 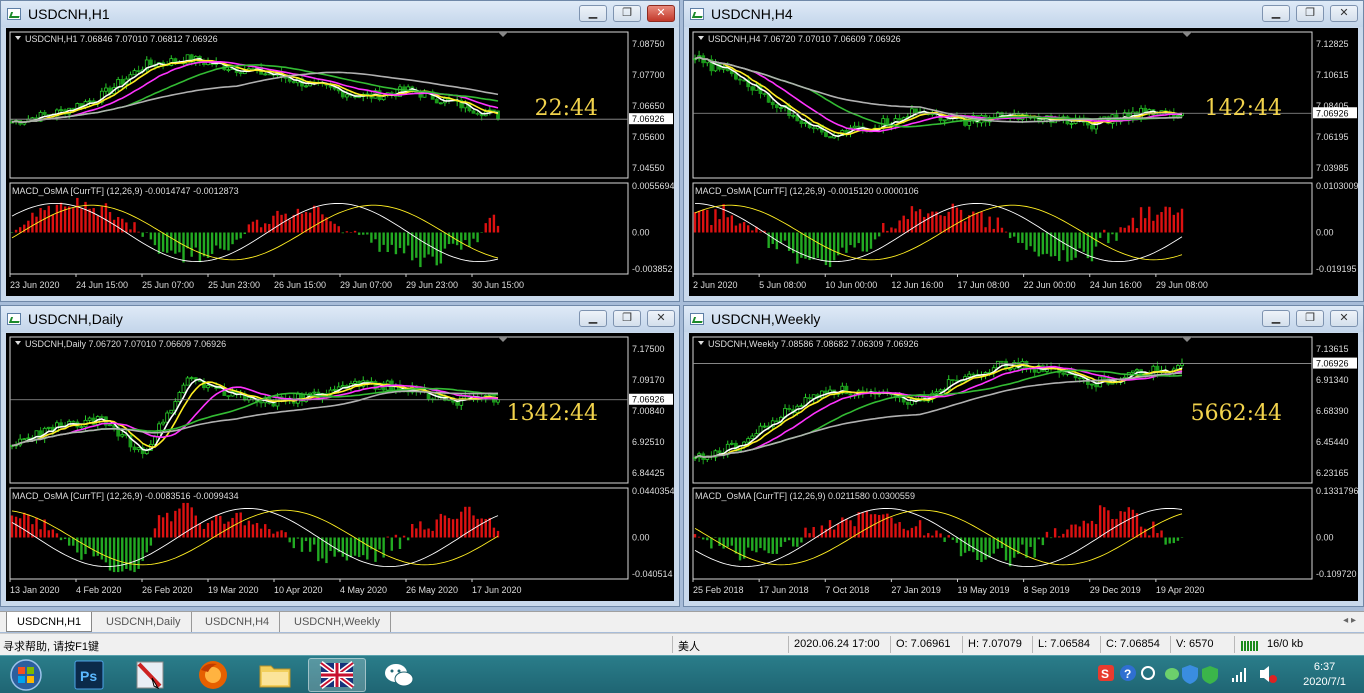 I want to click on price-axis-label: 7.03985, so click(x=1332, y=168).